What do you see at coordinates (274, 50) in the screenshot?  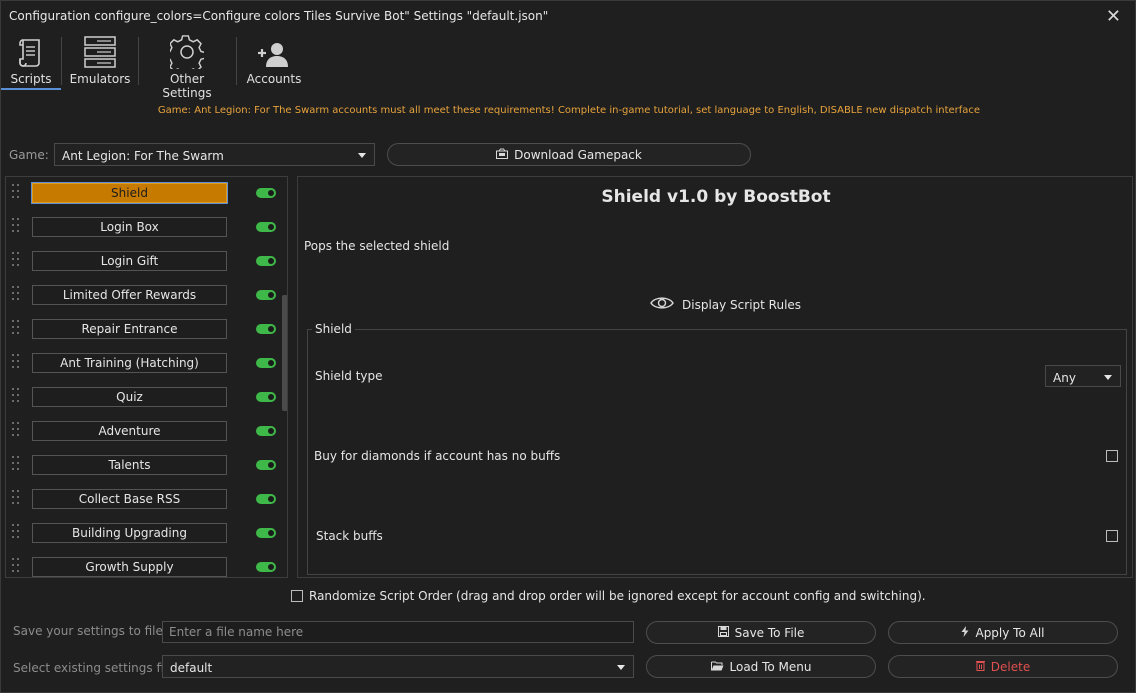 I see `users-add-icon` at bounding box center [274, 50].